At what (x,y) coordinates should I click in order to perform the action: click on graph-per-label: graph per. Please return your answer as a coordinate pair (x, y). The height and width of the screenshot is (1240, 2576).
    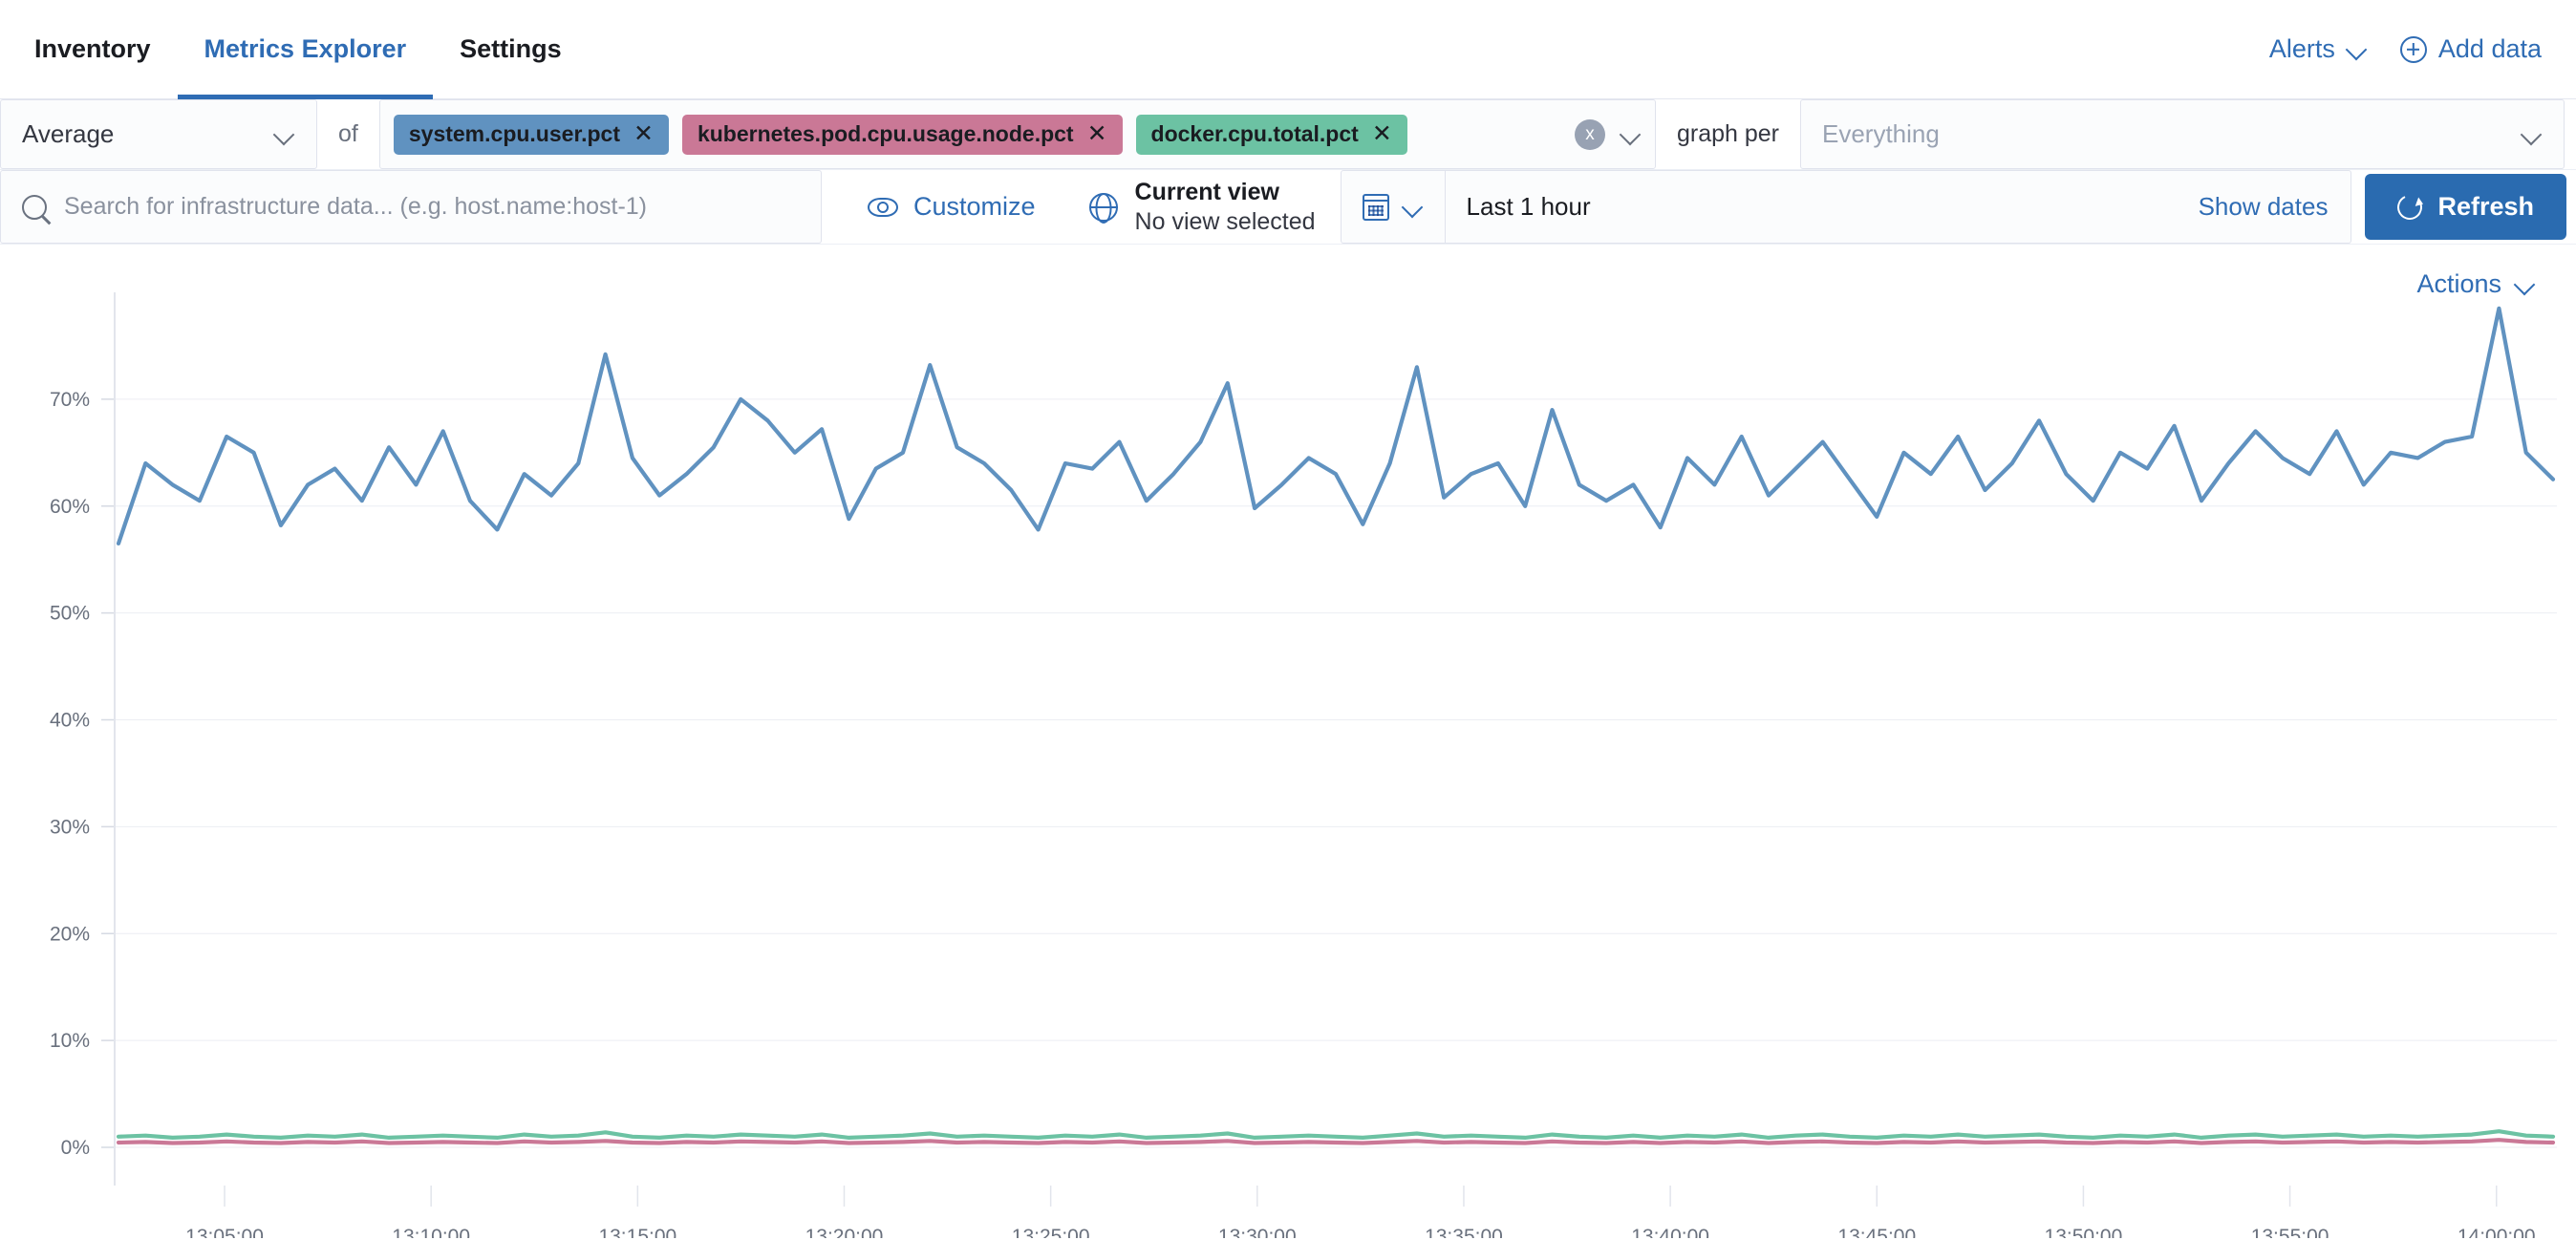
    Looking at the image, I should click on (1728, 134).